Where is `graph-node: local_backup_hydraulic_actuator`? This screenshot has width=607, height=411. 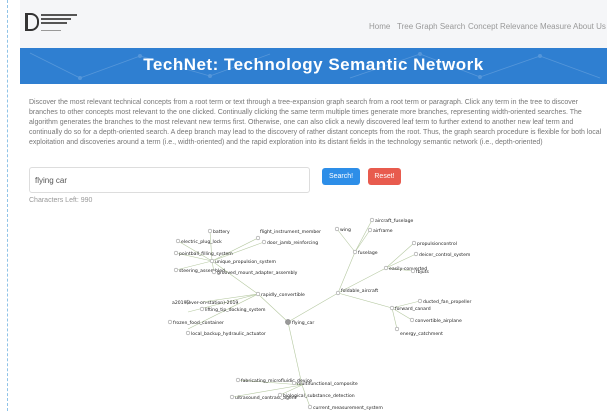
graph-node: local_backup_hydraulic_actuator is located at coordinates (225, 333).